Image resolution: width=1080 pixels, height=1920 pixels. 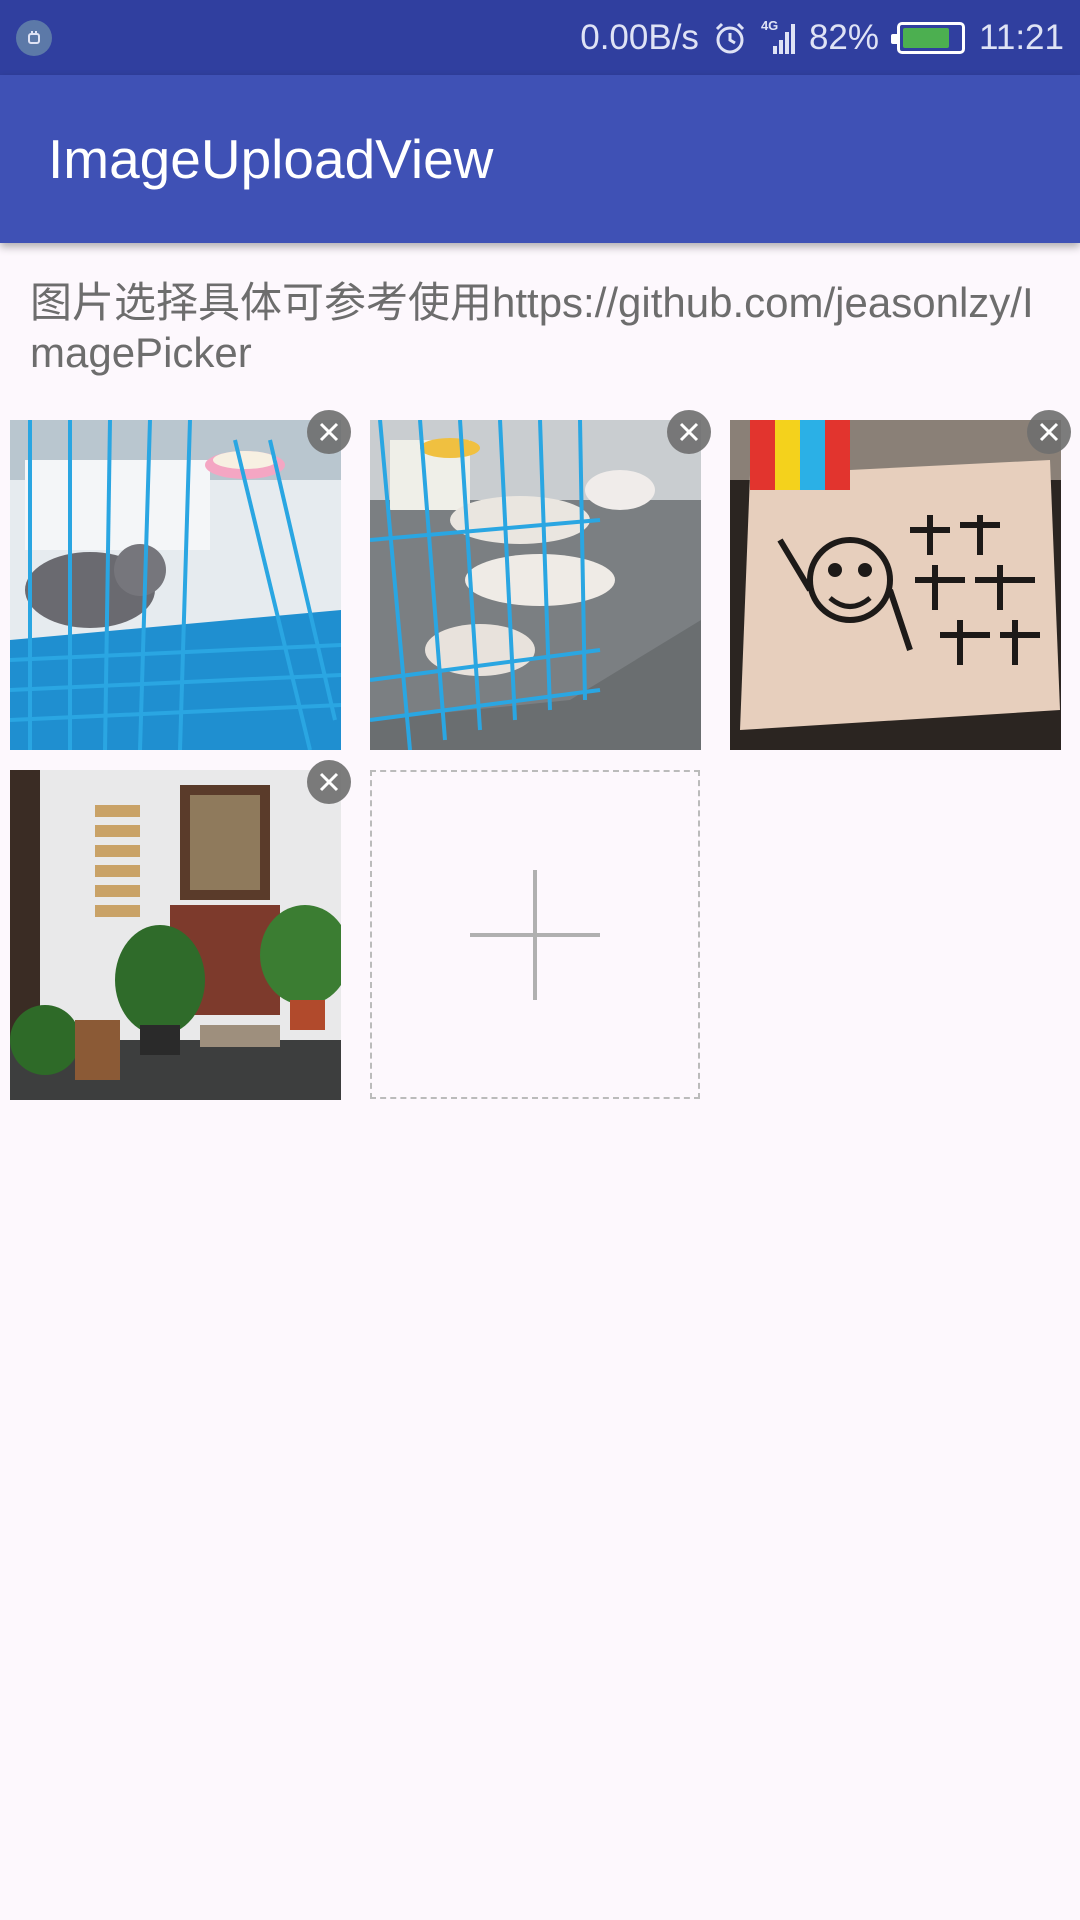 I want to click on window-plants-photo, so click(x=175, y=935).